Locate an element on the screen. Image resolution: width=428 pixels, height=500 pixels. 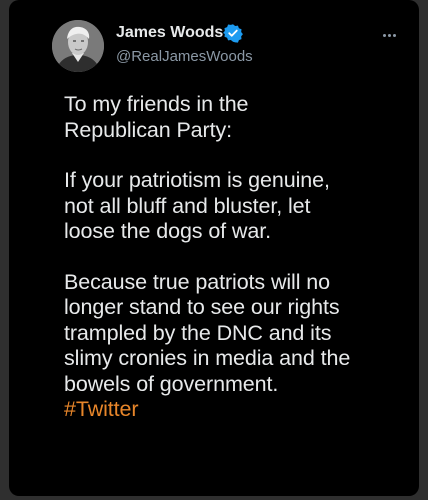
tweet-line: trampled by the DNC and its is located at coordinates (198, 332).